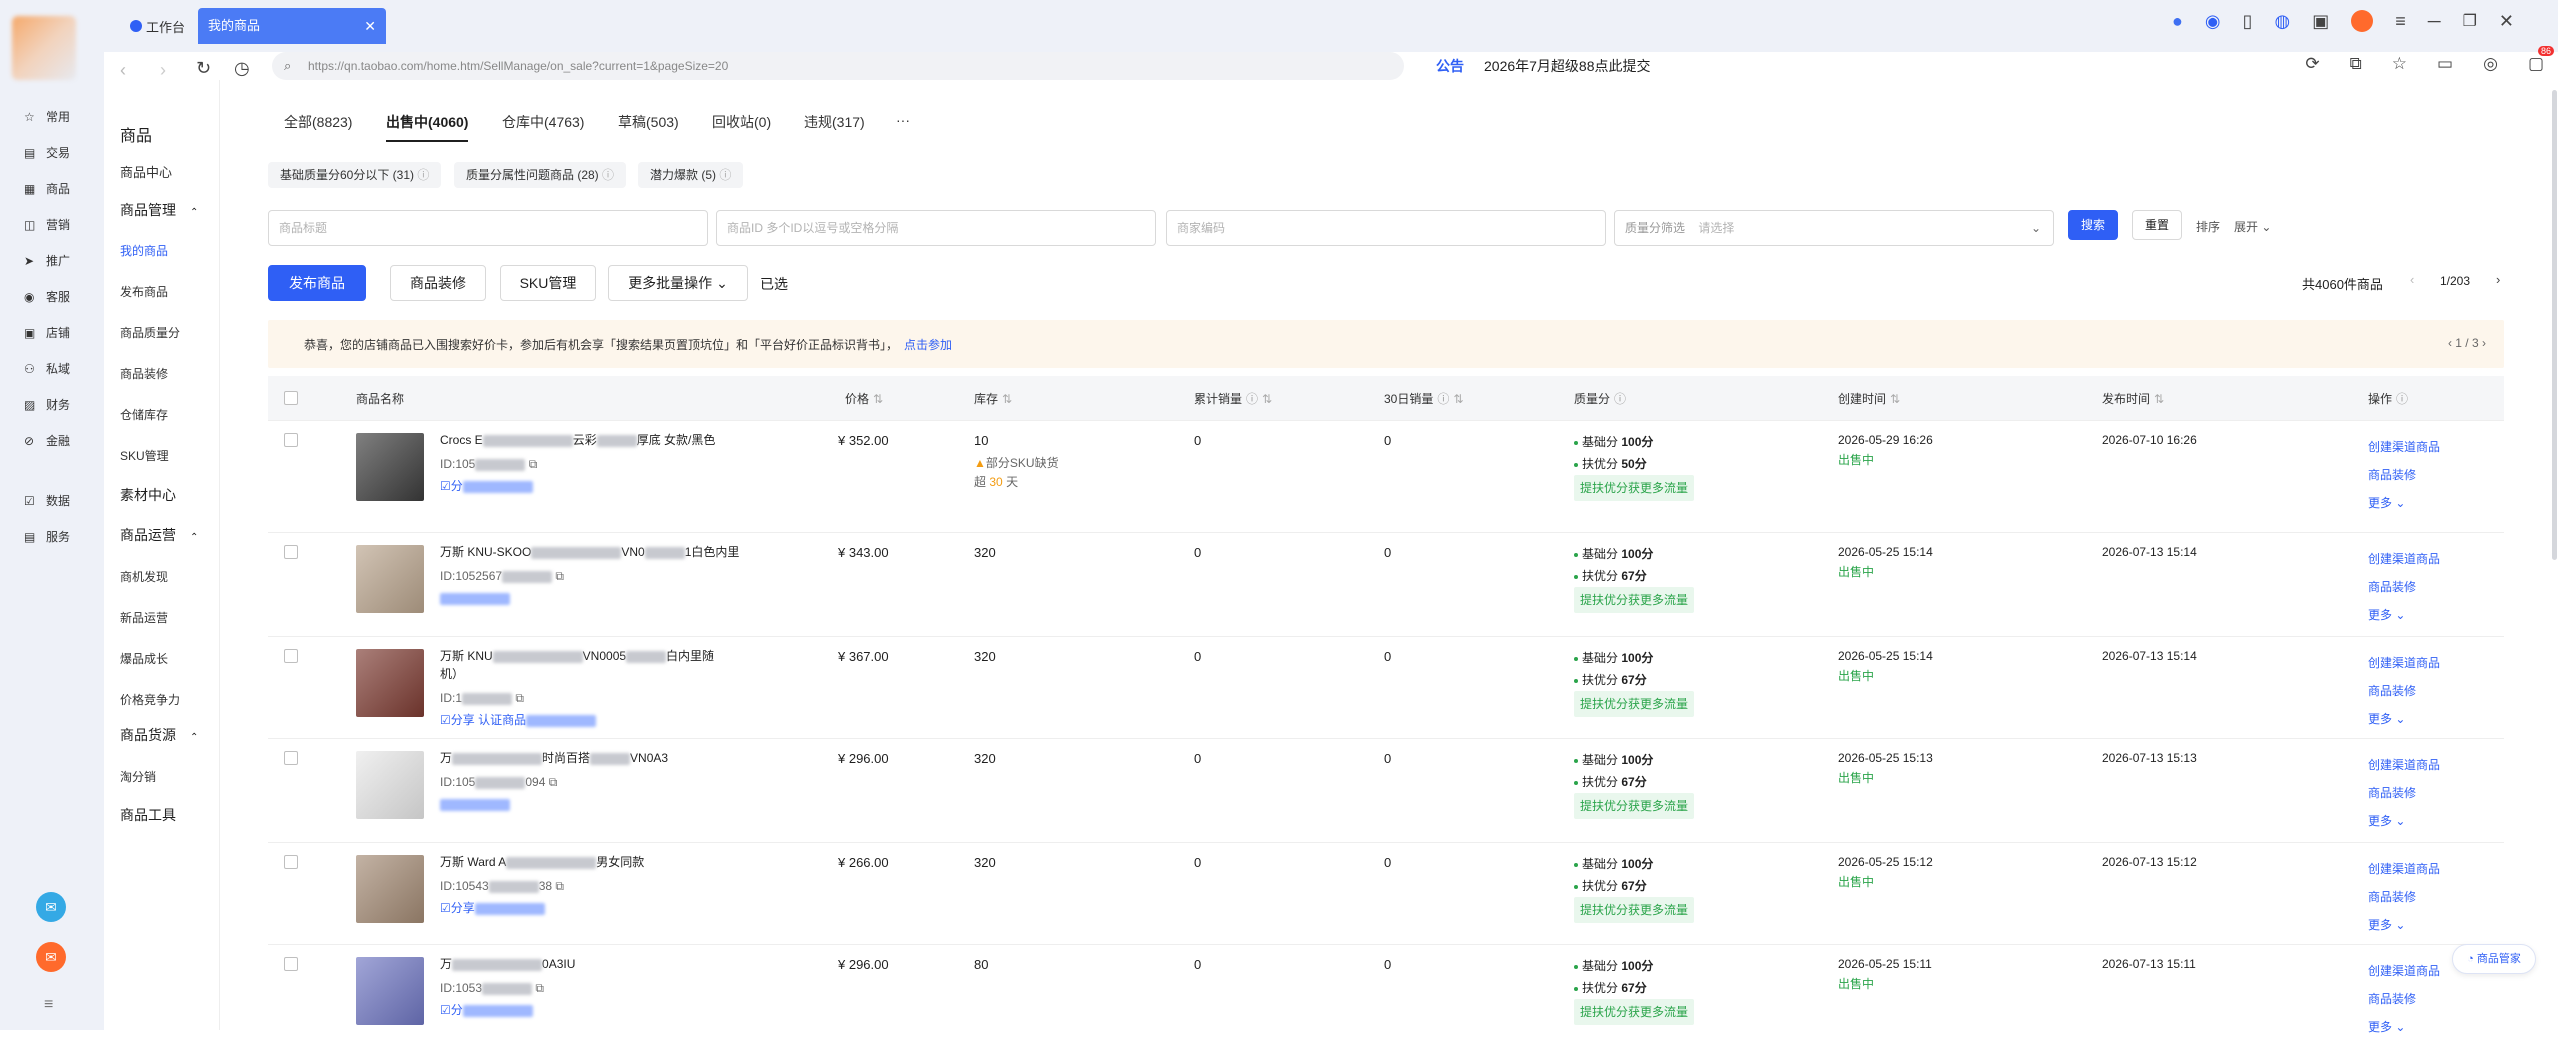  Describe the element at coordinates (47, 500) in the screenshot. I see `leftnav-item: ☑ 数据` at that location.